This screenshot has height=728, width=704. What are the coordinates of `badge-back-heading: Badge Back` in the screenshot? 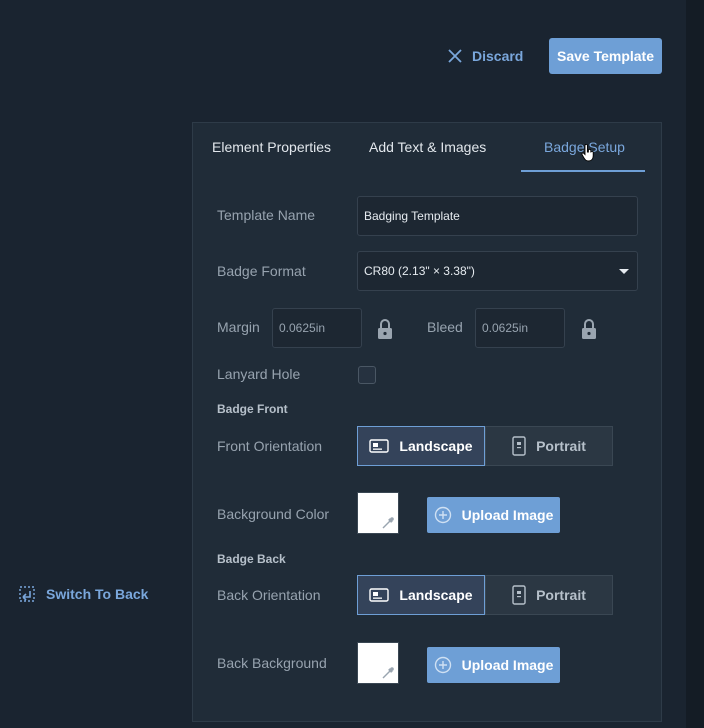 It's located at (251, 559).